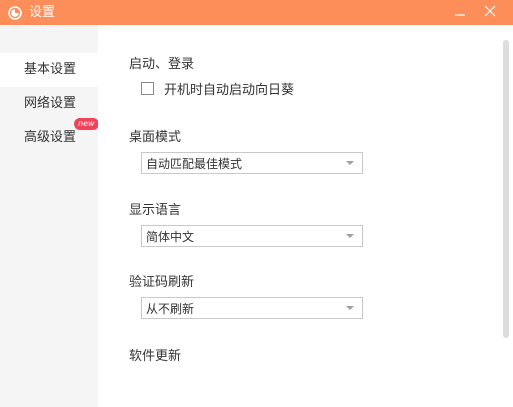 This screenshot has height=407, width=513. Describe the element at coordinates (256, 12) in the screenshot. I see `title-bar: 设置` at that location.